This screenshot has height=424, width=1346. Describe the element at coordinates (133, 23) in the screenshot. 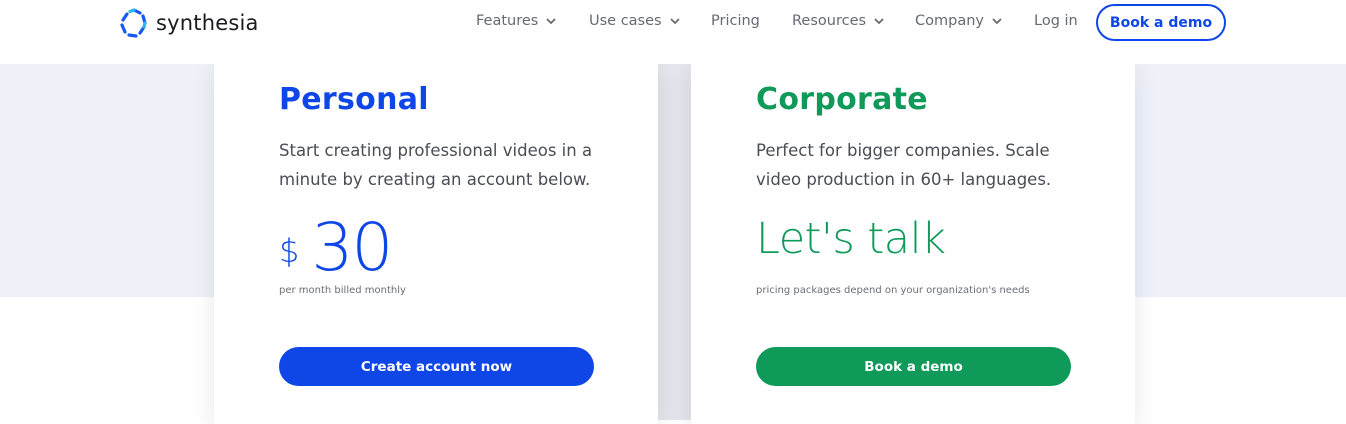

I see `synthesia-logo-icon` at that location.